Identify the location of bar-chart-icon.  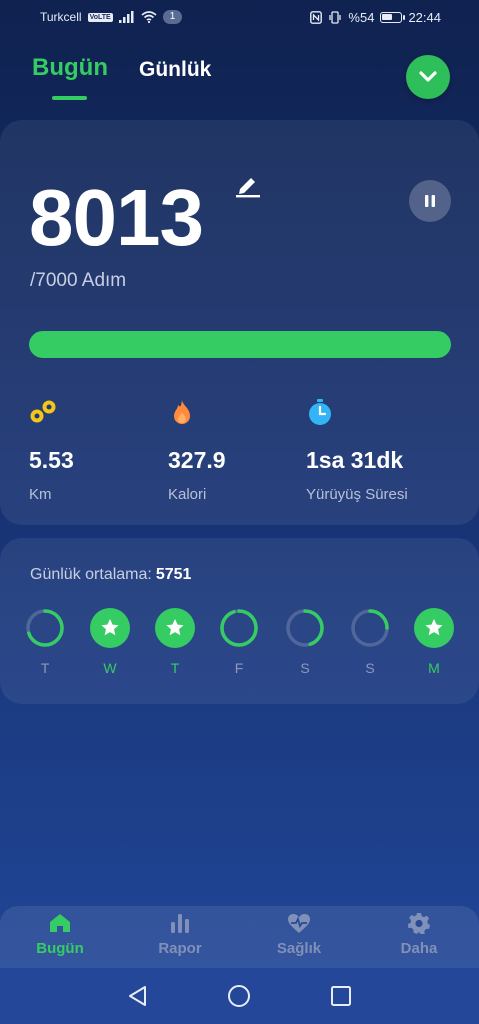
(180, 923).